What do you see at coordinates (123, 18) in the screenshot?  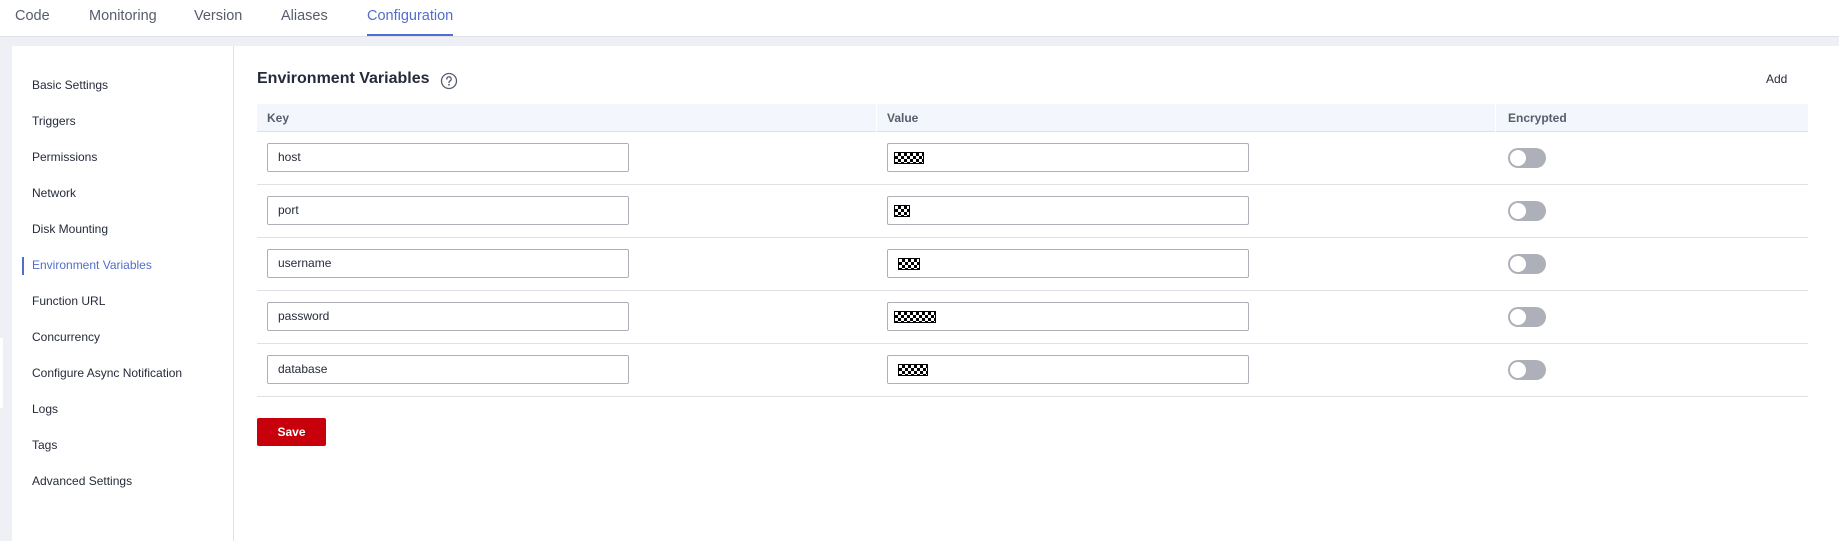 I see `tab-monitoring: Monitoring` at bounding box center [123, 18].